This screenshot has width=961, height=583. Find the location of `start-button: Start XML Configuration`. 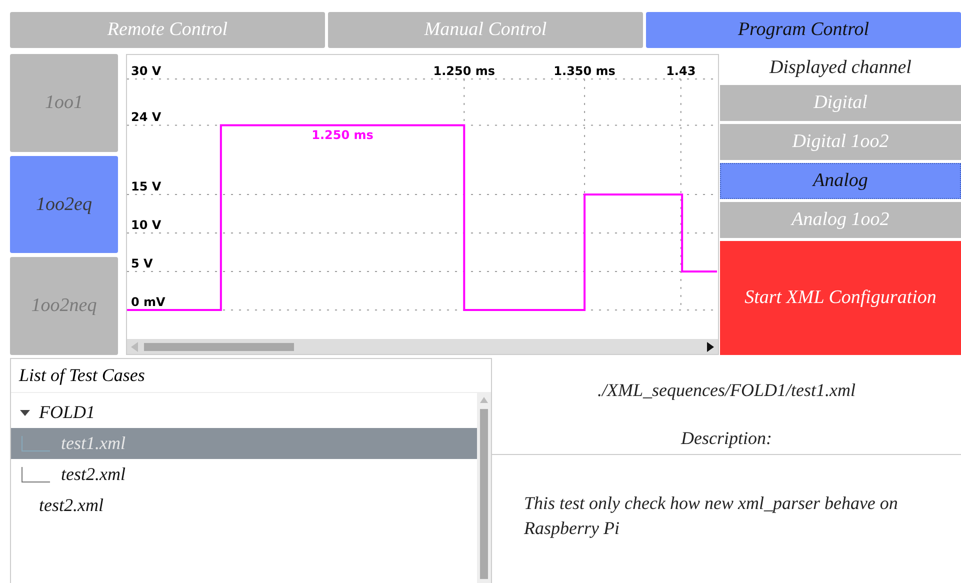

start-button: Start XML Configuration is located at coordinates (840, 298).